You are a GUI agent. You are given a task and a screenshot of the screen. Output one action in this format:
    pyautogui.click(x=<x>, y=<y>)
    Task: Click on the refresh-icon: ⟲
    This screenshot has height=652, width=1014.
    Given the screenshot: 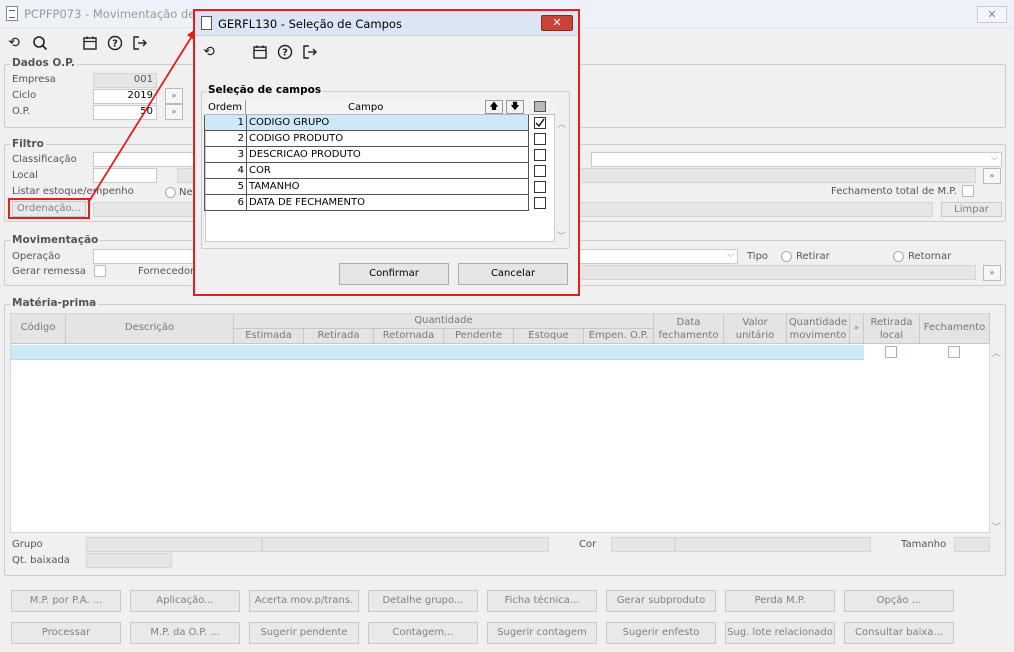 What is the action you would take?
    pyautogui.click(x=209, y=52)
    